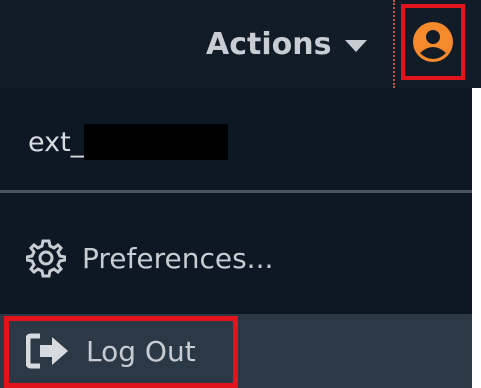  What do you see at coordinates (141, 351) in the screenshot?
I see `log-out-label: Log Out` at bounding box center [141, 351].